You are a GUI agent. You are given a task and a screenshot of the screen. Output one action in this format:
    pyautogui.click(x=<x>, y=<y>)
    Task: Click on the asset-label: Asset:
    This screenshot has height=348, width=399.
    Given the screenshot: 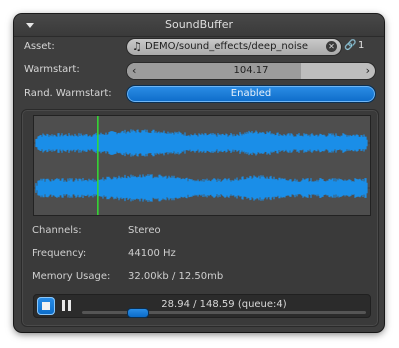 What is the action you would take?
    pyautogui.click(x=39, y=46)
    